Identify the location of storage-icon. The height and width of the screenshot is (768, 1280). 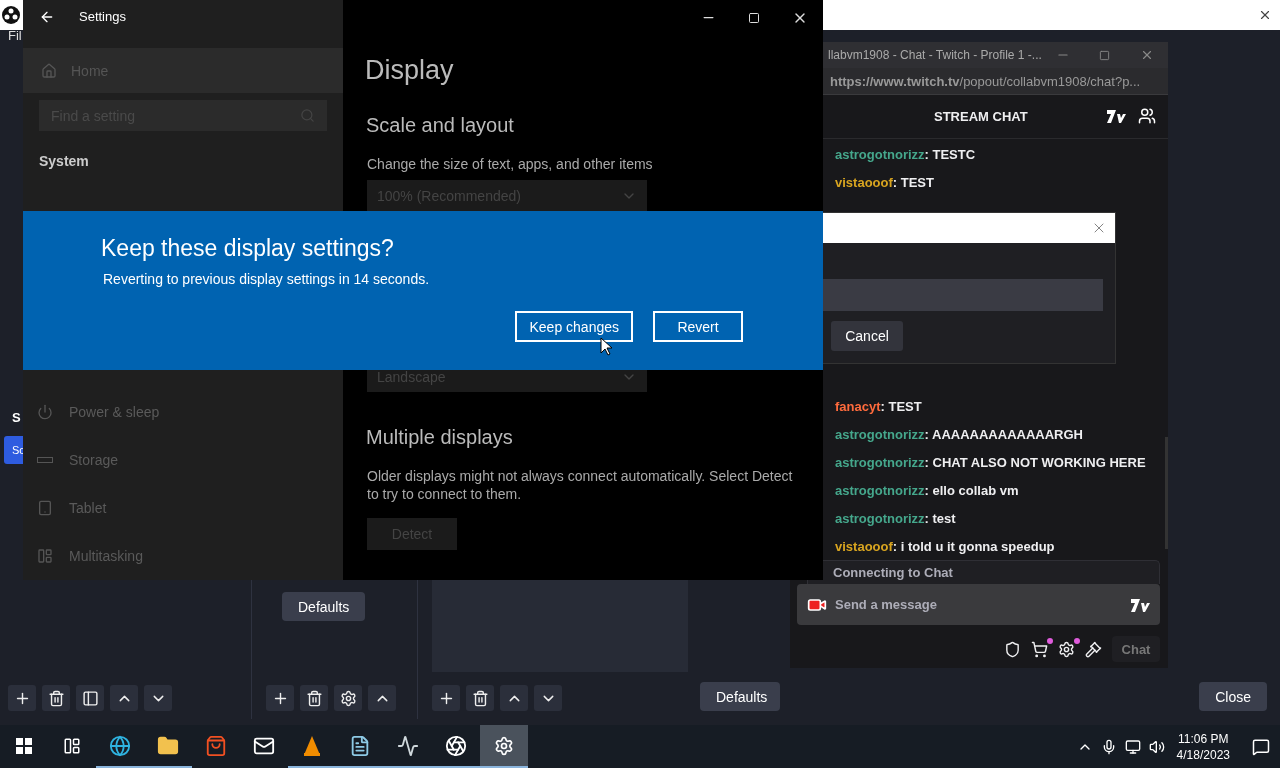
(45, 460).